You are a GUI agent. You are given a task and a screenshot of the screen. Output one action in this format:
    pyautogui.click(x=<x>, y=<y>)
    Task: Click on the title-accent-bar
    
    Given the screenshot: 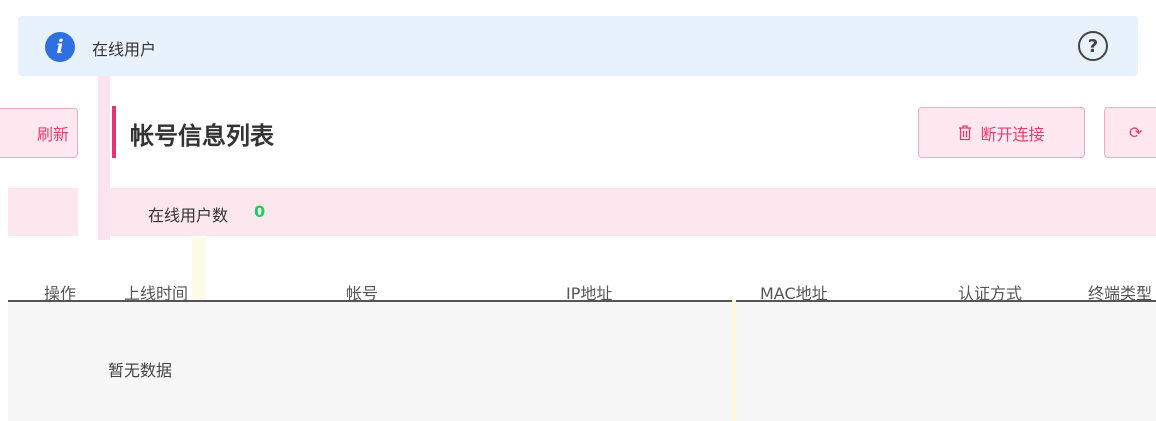 What is the action you would take?
    pyautogui.click(x=114, y=132)
    